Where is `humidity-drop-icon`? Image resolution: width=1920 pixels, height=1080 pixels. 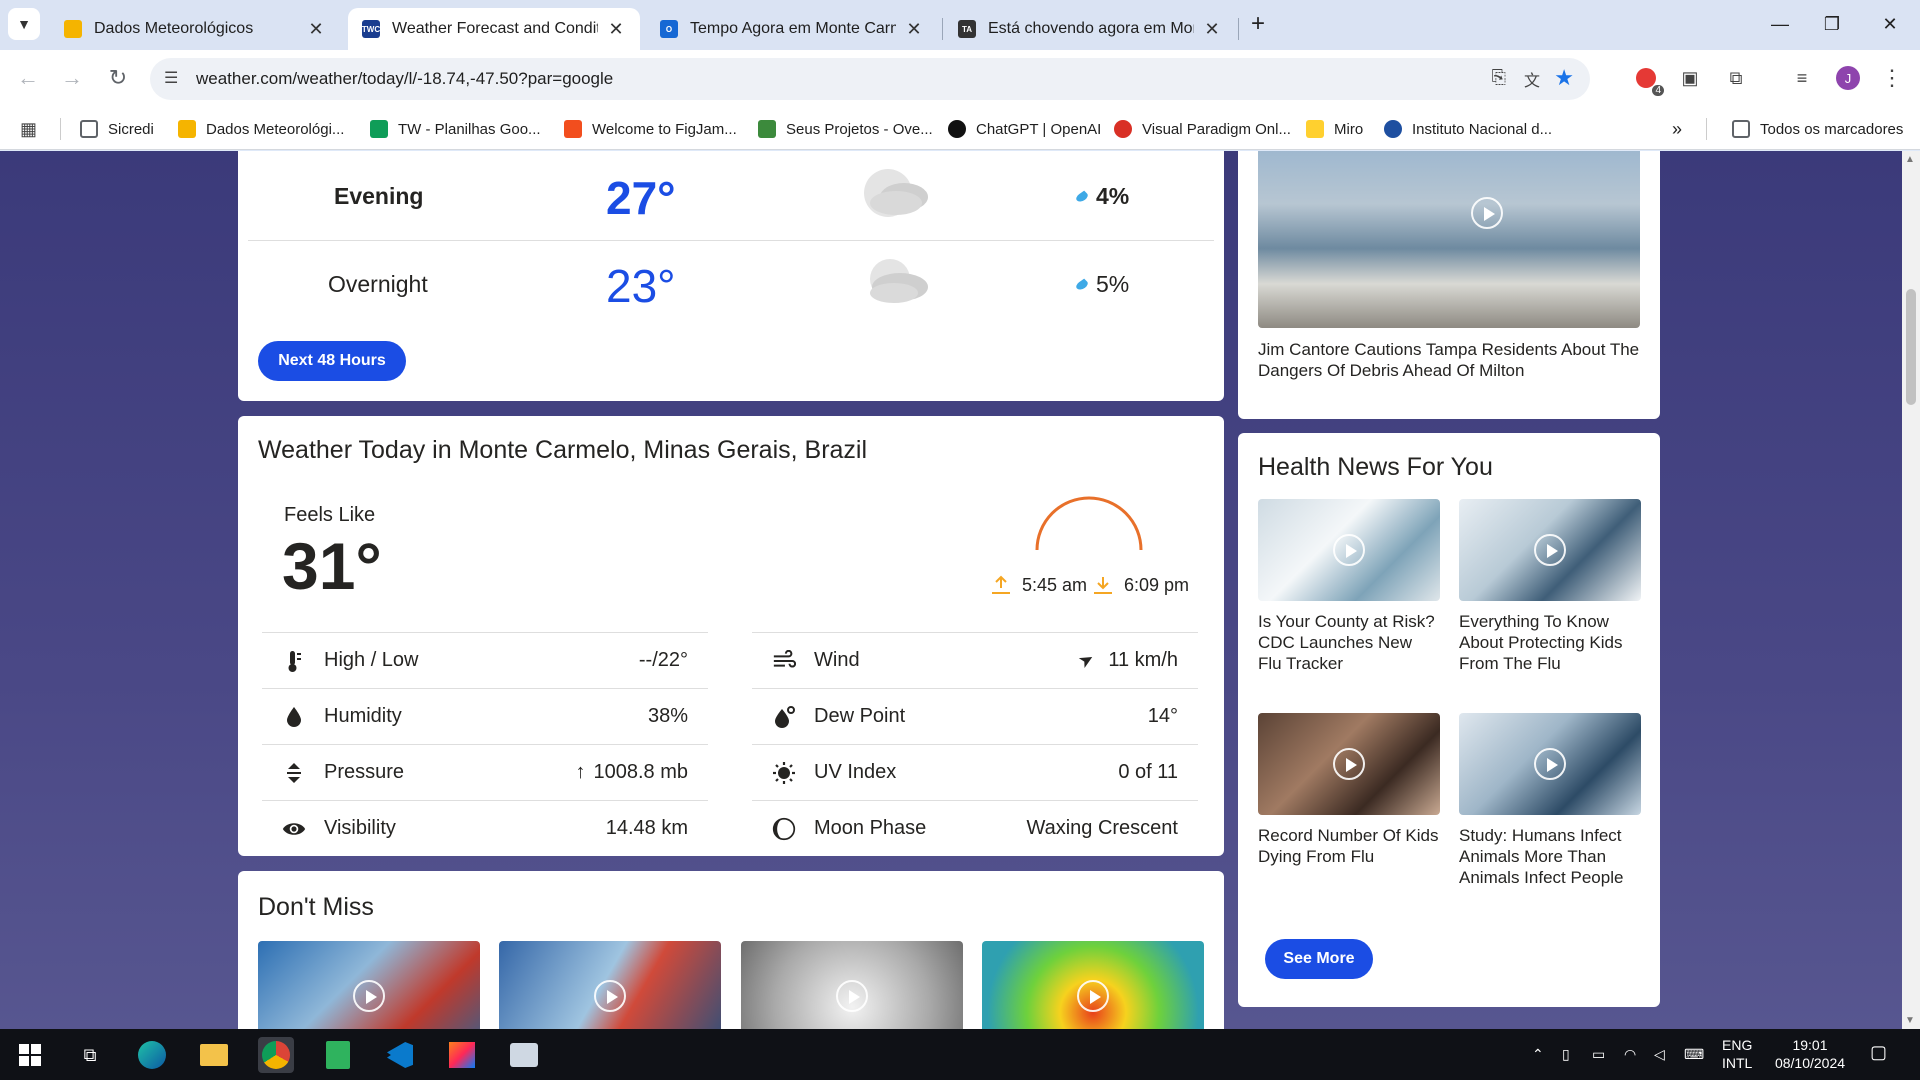 humidity-drop-icon is located at coordinates (294, 717).